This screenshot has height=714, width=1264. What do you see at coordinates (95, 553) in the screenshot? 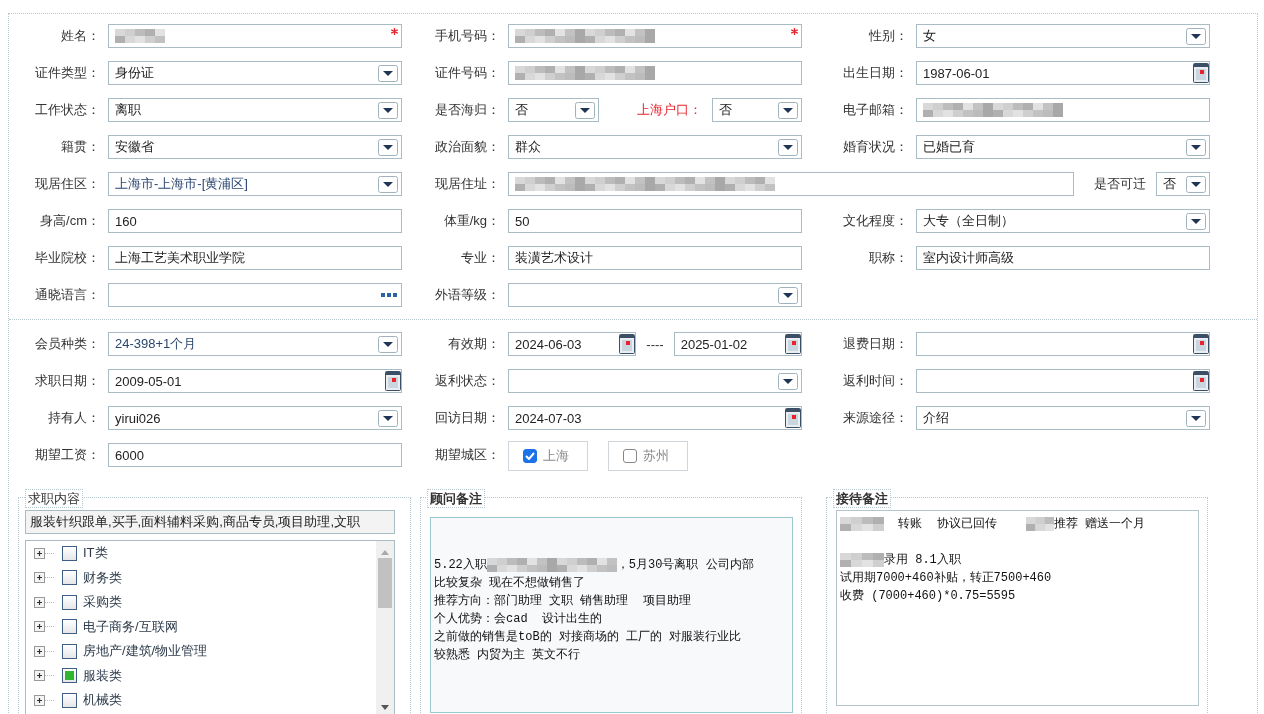
I see `tree-item: IT类` at bounding box center [95, 553].